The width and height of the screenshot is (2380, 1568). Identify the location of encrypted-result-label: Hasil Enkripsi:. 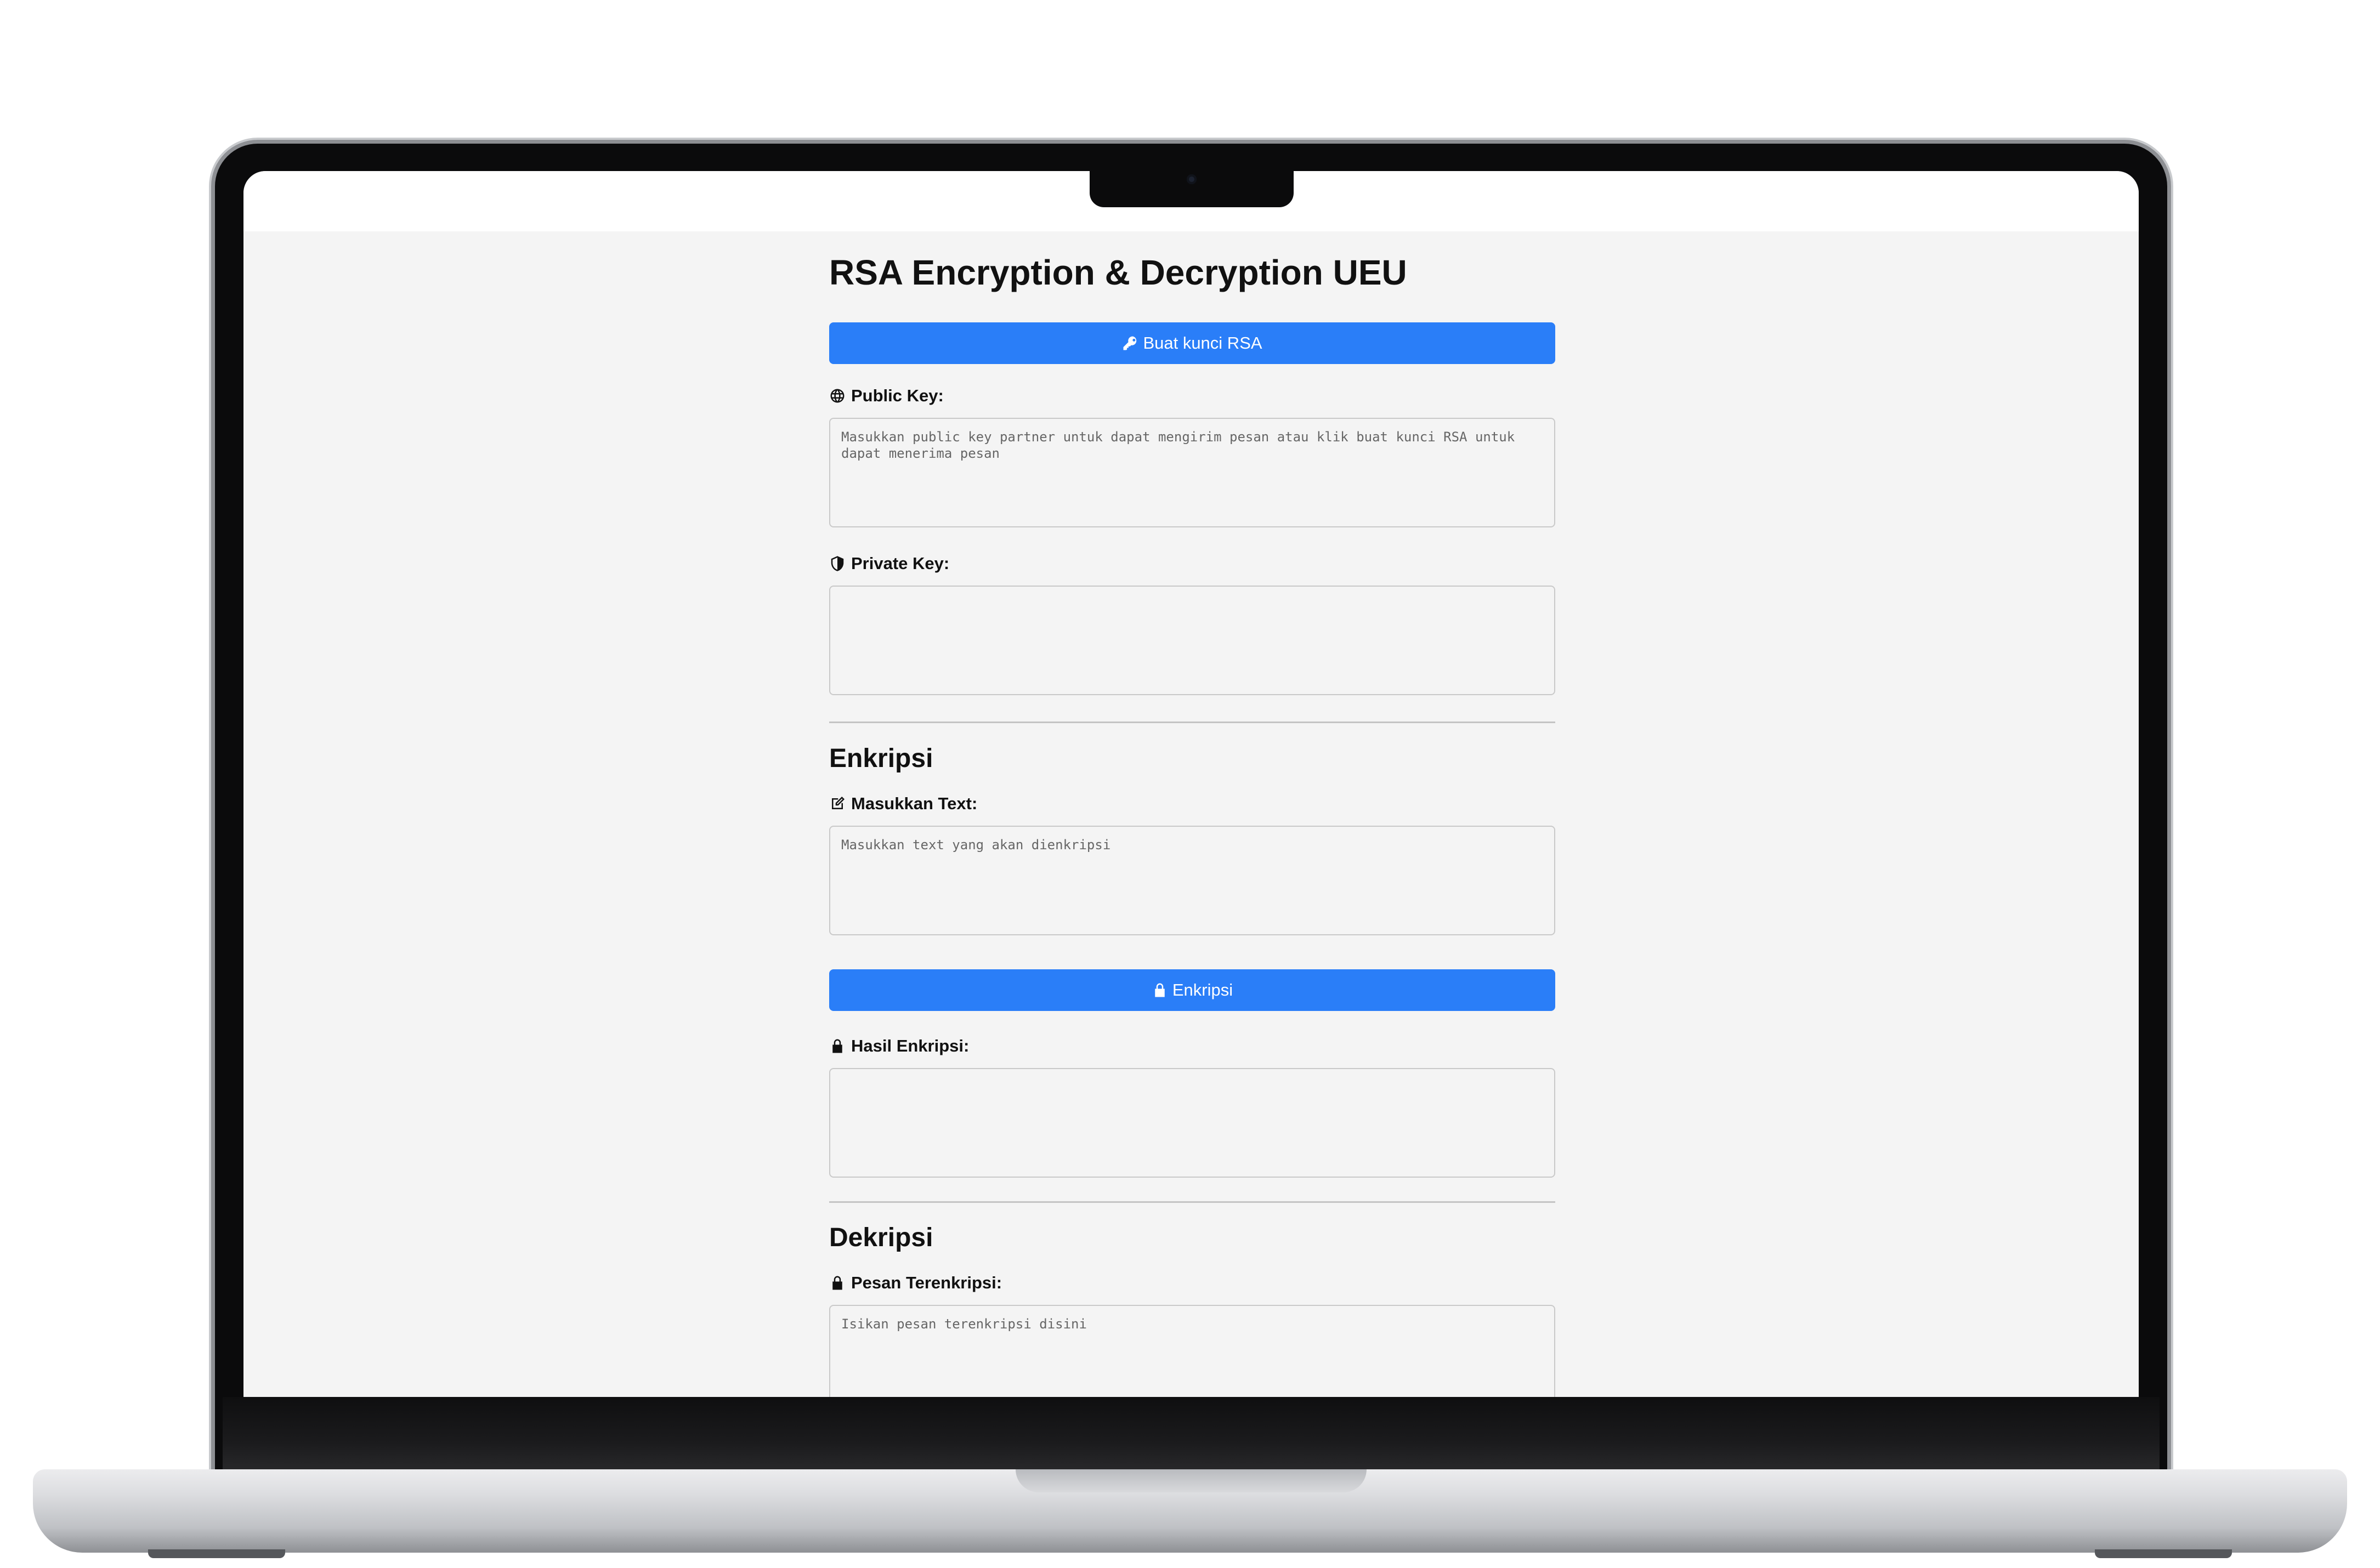
(910, 1045).